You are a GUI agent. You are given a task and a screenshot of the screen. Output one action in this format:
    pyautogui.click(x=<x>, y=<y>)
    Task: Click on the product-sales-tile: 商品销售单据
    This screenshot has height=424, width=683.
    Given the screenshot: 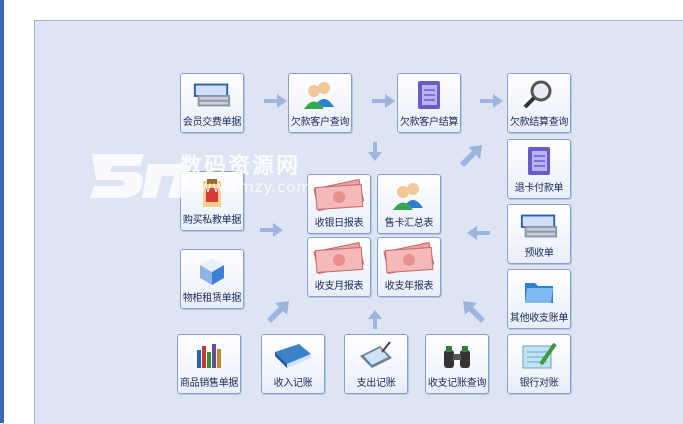 What is the action you would take?
    pyautogui.click(x=209, y=364)
    